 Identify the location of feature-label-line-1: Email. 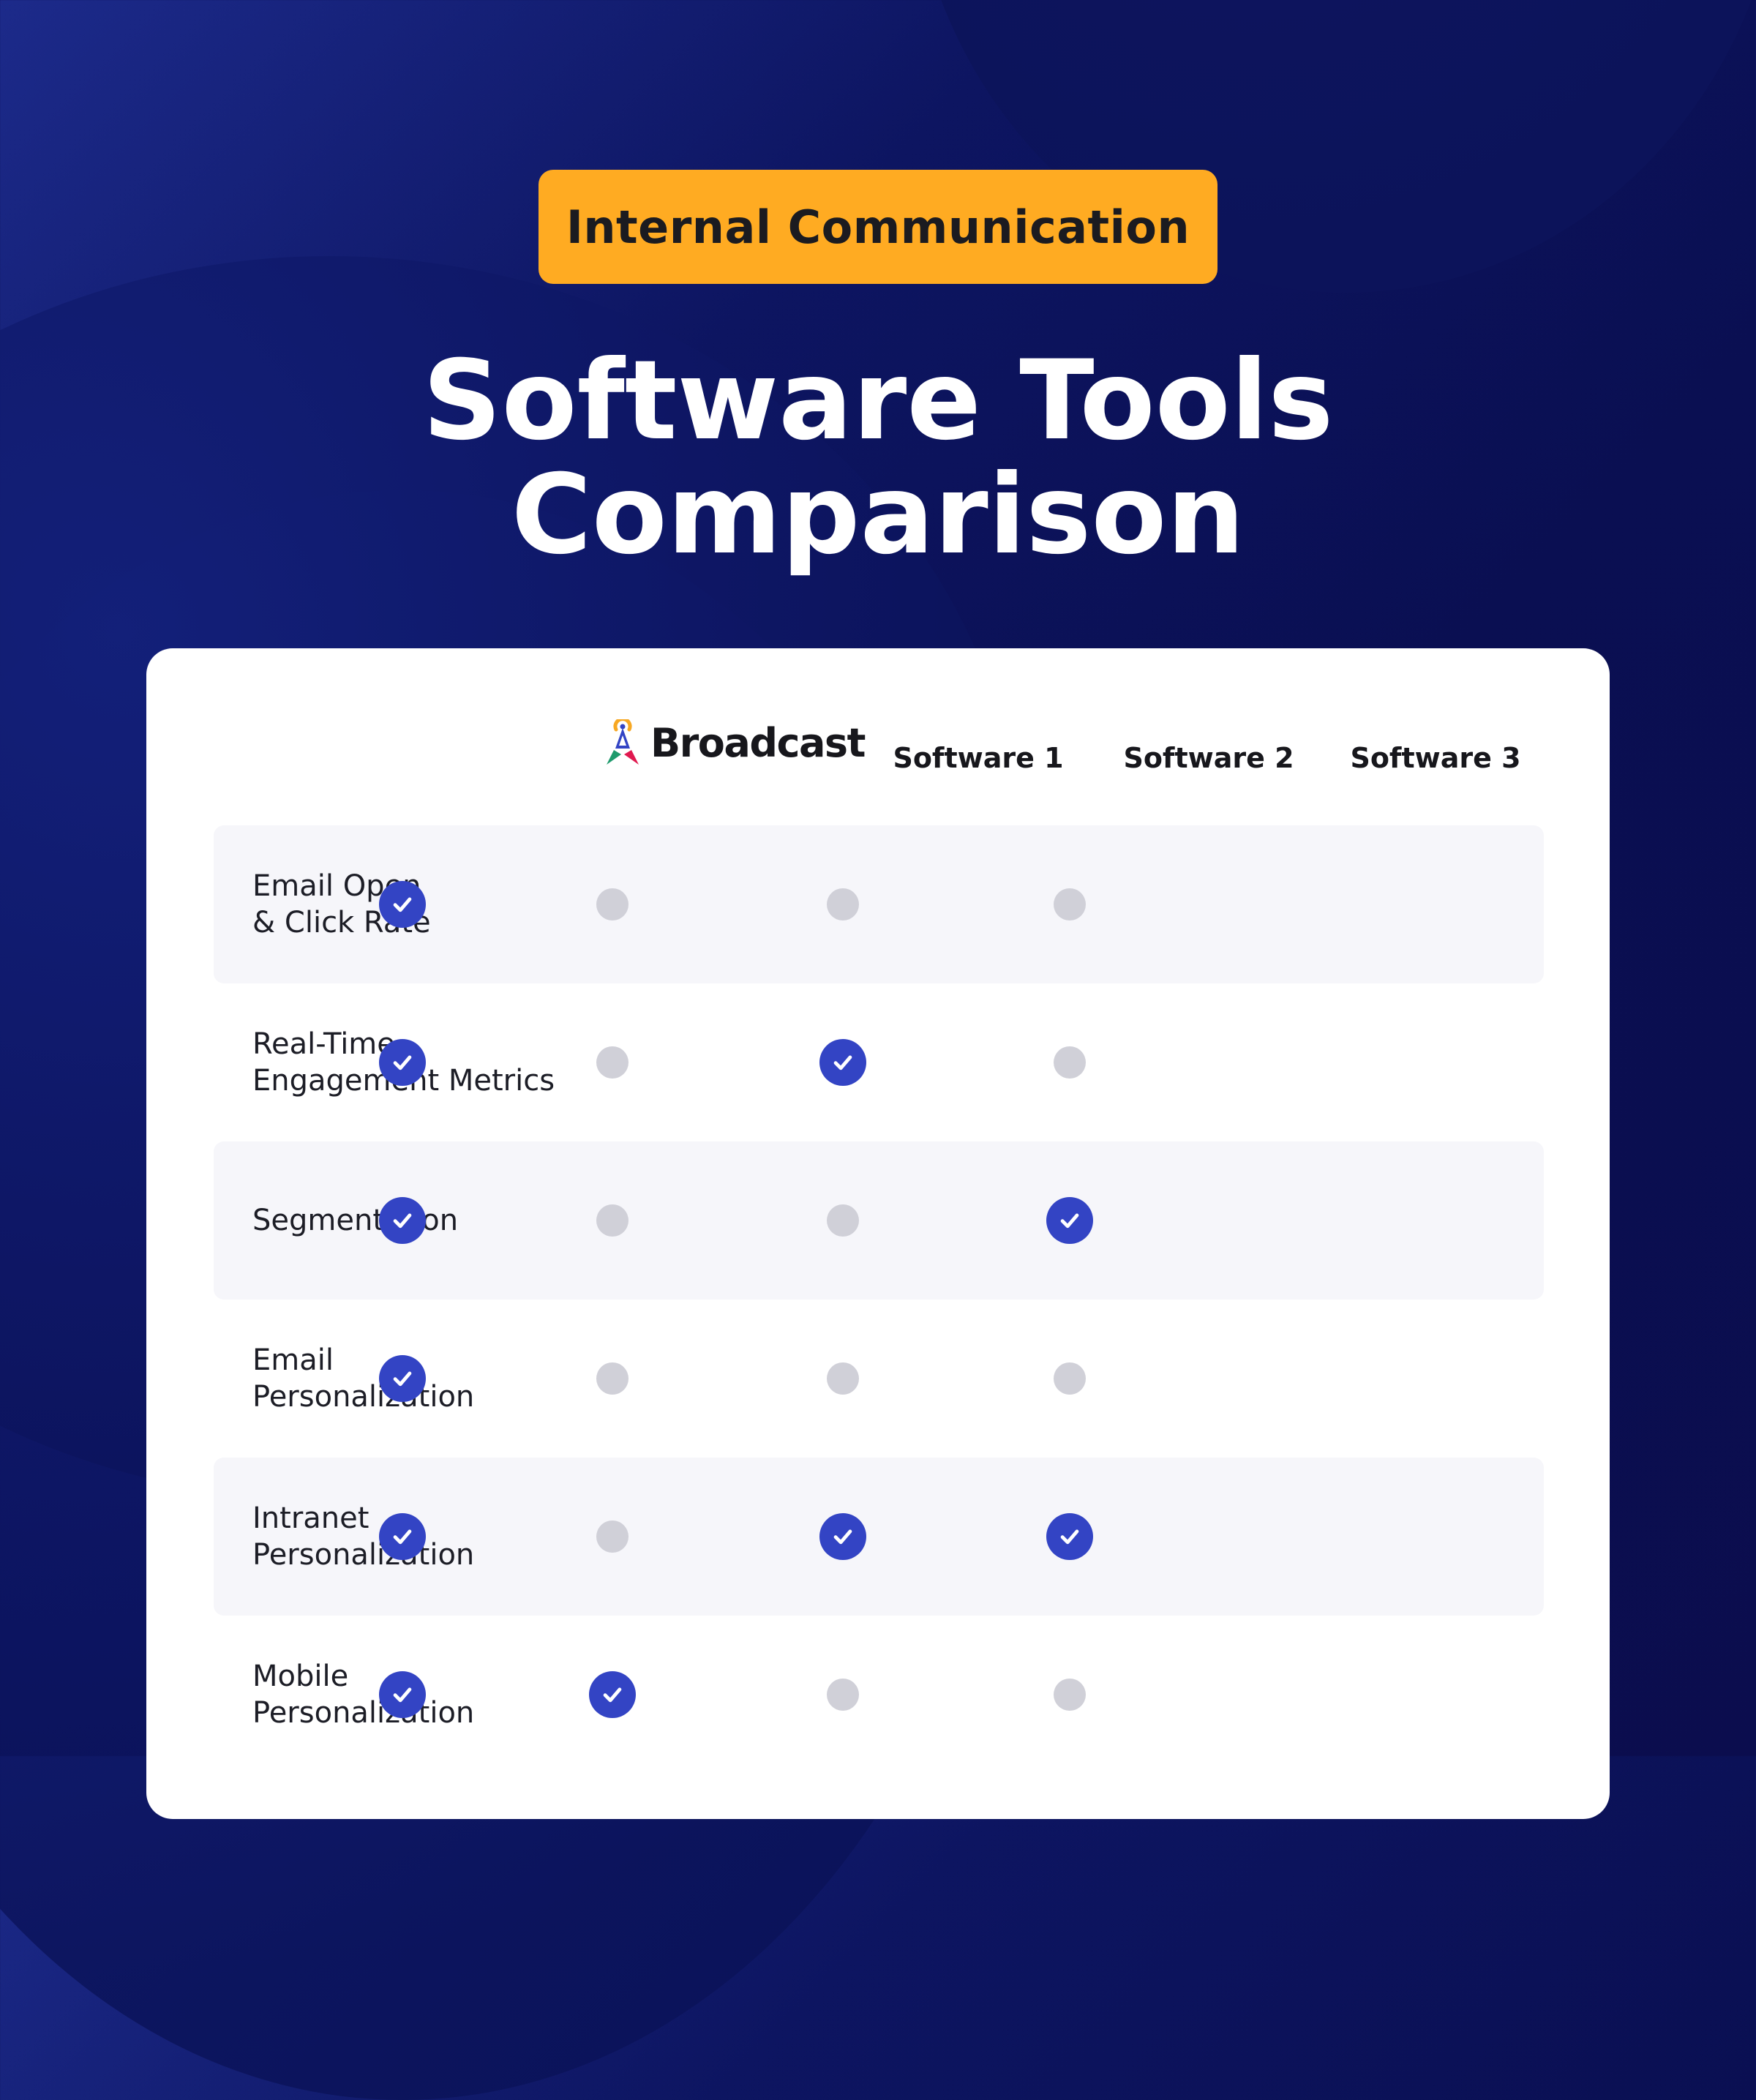
(293, 1360).